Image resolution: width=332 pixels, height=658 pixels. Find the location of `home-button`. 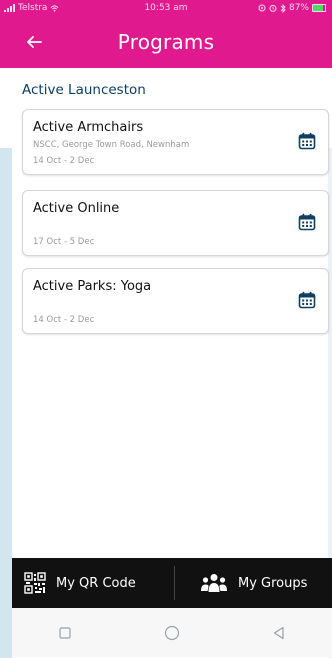

home-button is located at coordinates (172, 633).